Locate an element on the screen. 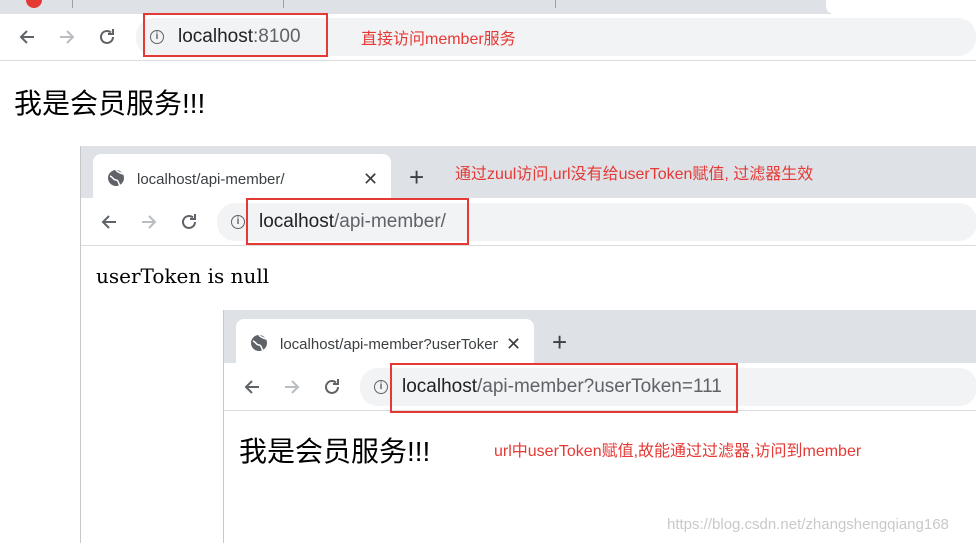 This screenshot has width=976, height=543. bottom-active-tab: localhost/api-member?userToken ✕ is located at coordinates (385, 341).